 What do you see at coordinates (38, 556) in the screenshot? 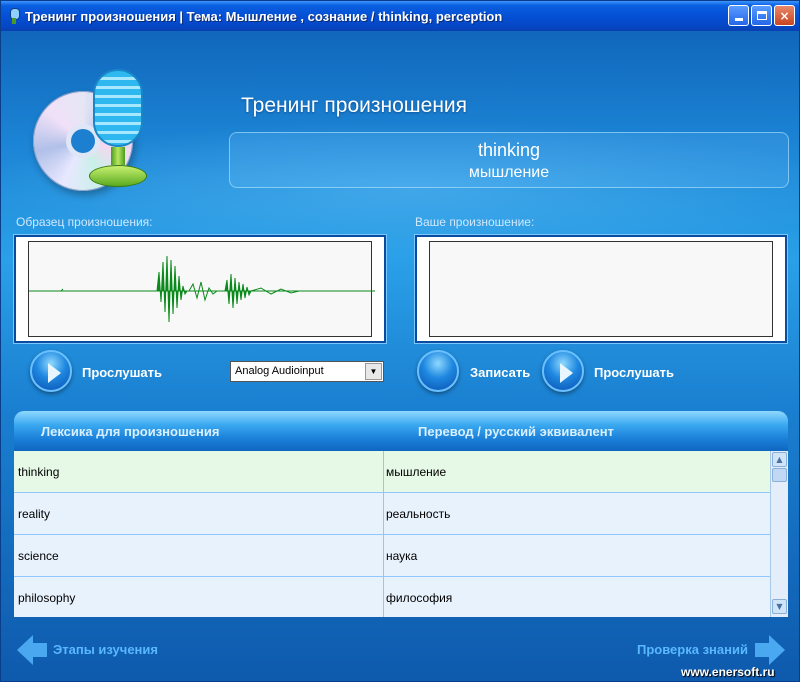
I see `cell-vocabulary: science` at bounding box center [38, 556].